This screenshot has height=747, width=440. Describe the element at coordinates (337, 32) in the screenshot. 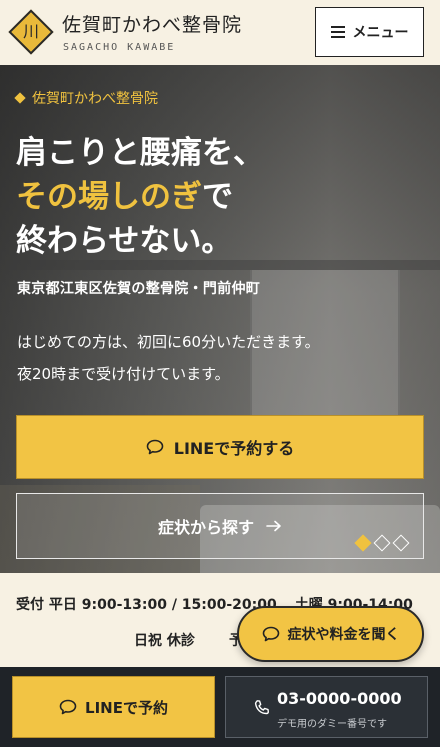

I see `hamburger-icon` at that location.